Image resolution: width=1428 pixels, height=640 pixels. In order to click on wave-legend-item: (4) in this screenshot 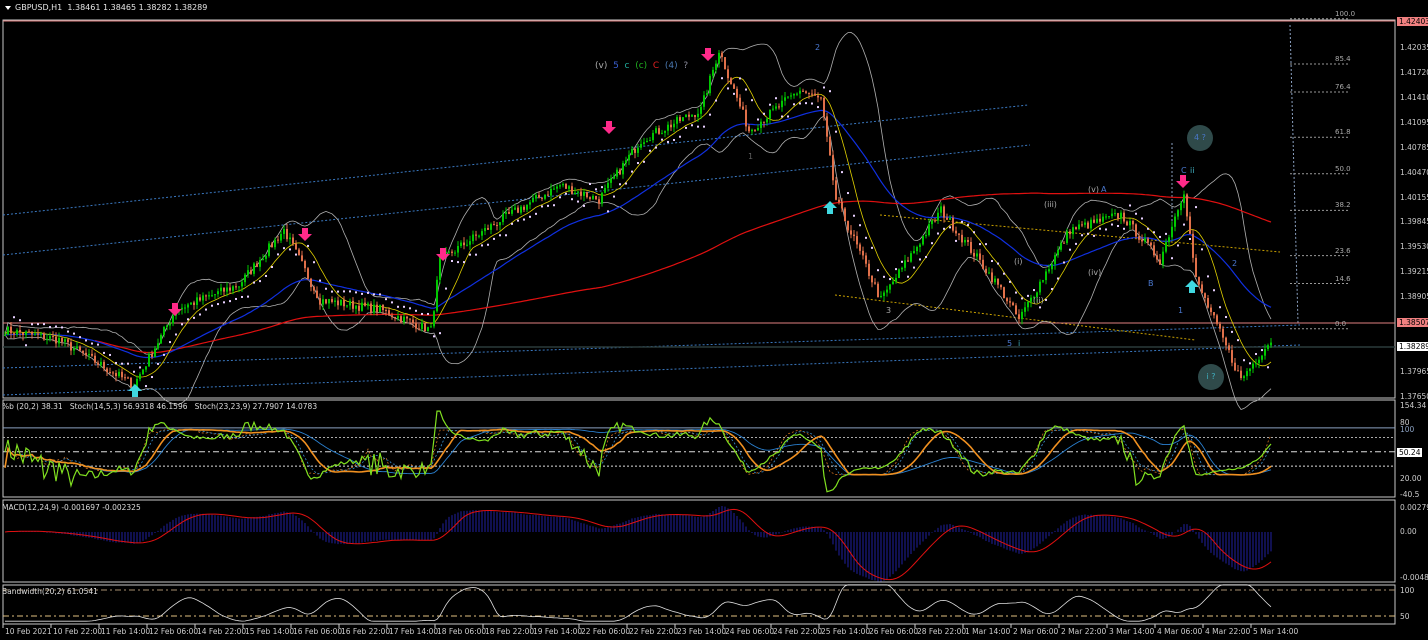, I will do `click(674, 66)`.